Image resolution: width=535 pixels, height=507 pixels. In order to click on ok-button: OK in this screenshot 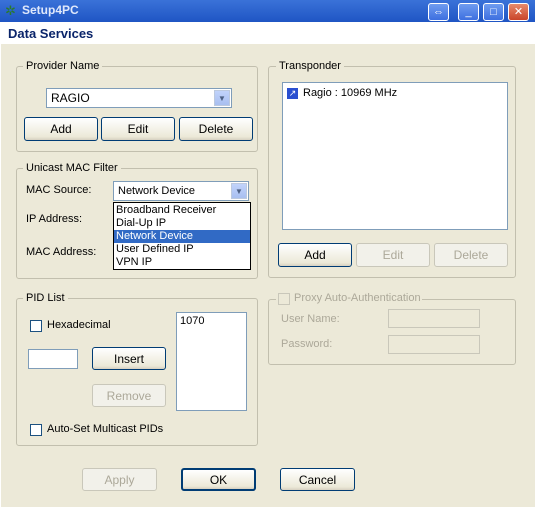, I will do `click(218, 479)`.